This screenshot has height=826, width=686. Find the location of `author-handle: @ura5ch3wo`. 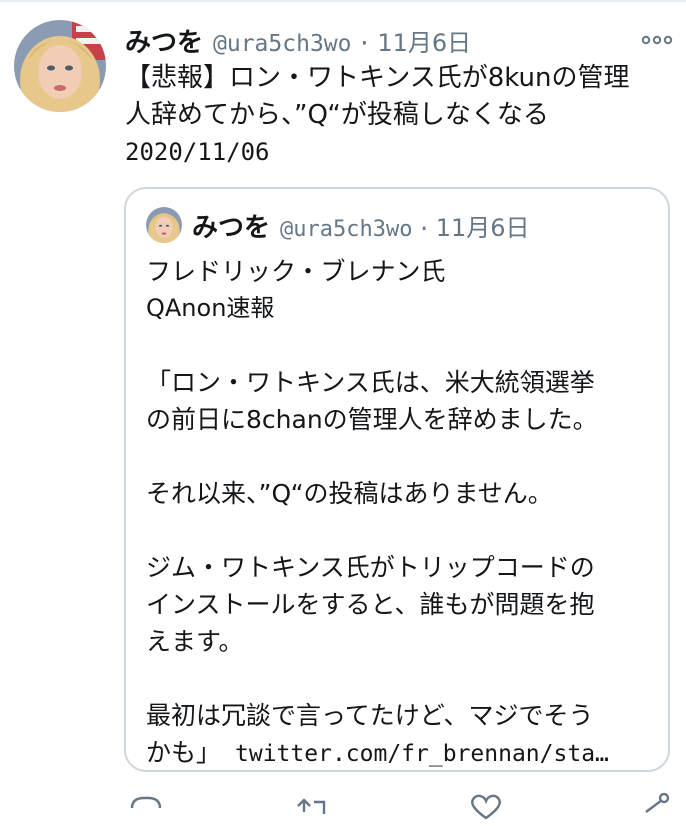

author-handle: @ura5ch3wo is located at coordinates (282, 44).